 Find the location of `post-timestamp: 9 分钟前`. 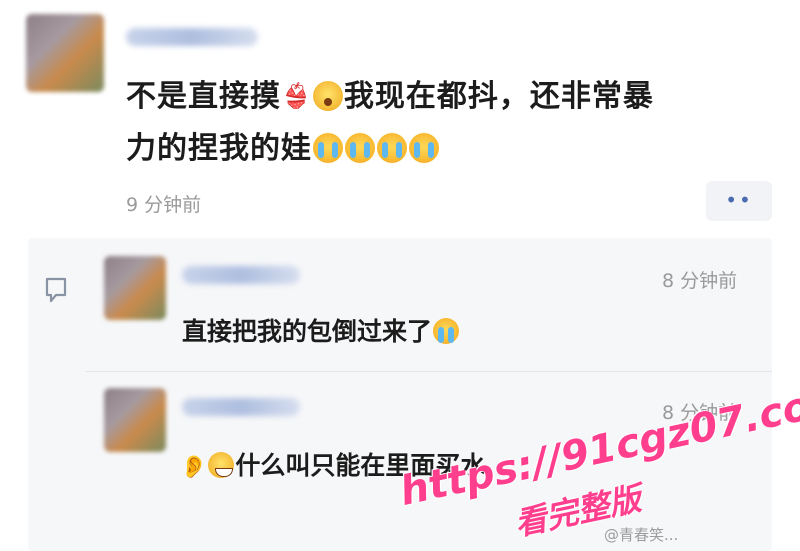

post-timestamp: 9 分钟前 is located at coordinates (164, 205).